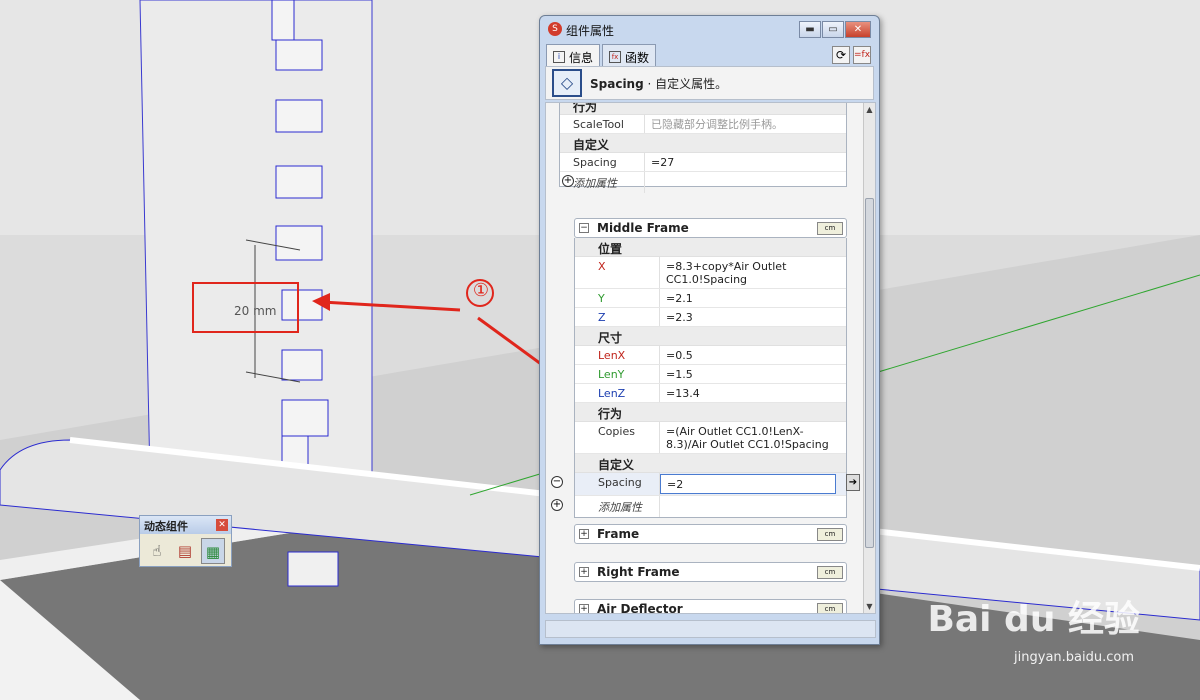 The width and height of the screenshot is (1200, 700). What do you see at coordinates (710, 273) in the screenshot?
I see `attribute-row: X =8.3+copy*Air Outlet CC1.0!Spacing` at bounding box center [710, 273].